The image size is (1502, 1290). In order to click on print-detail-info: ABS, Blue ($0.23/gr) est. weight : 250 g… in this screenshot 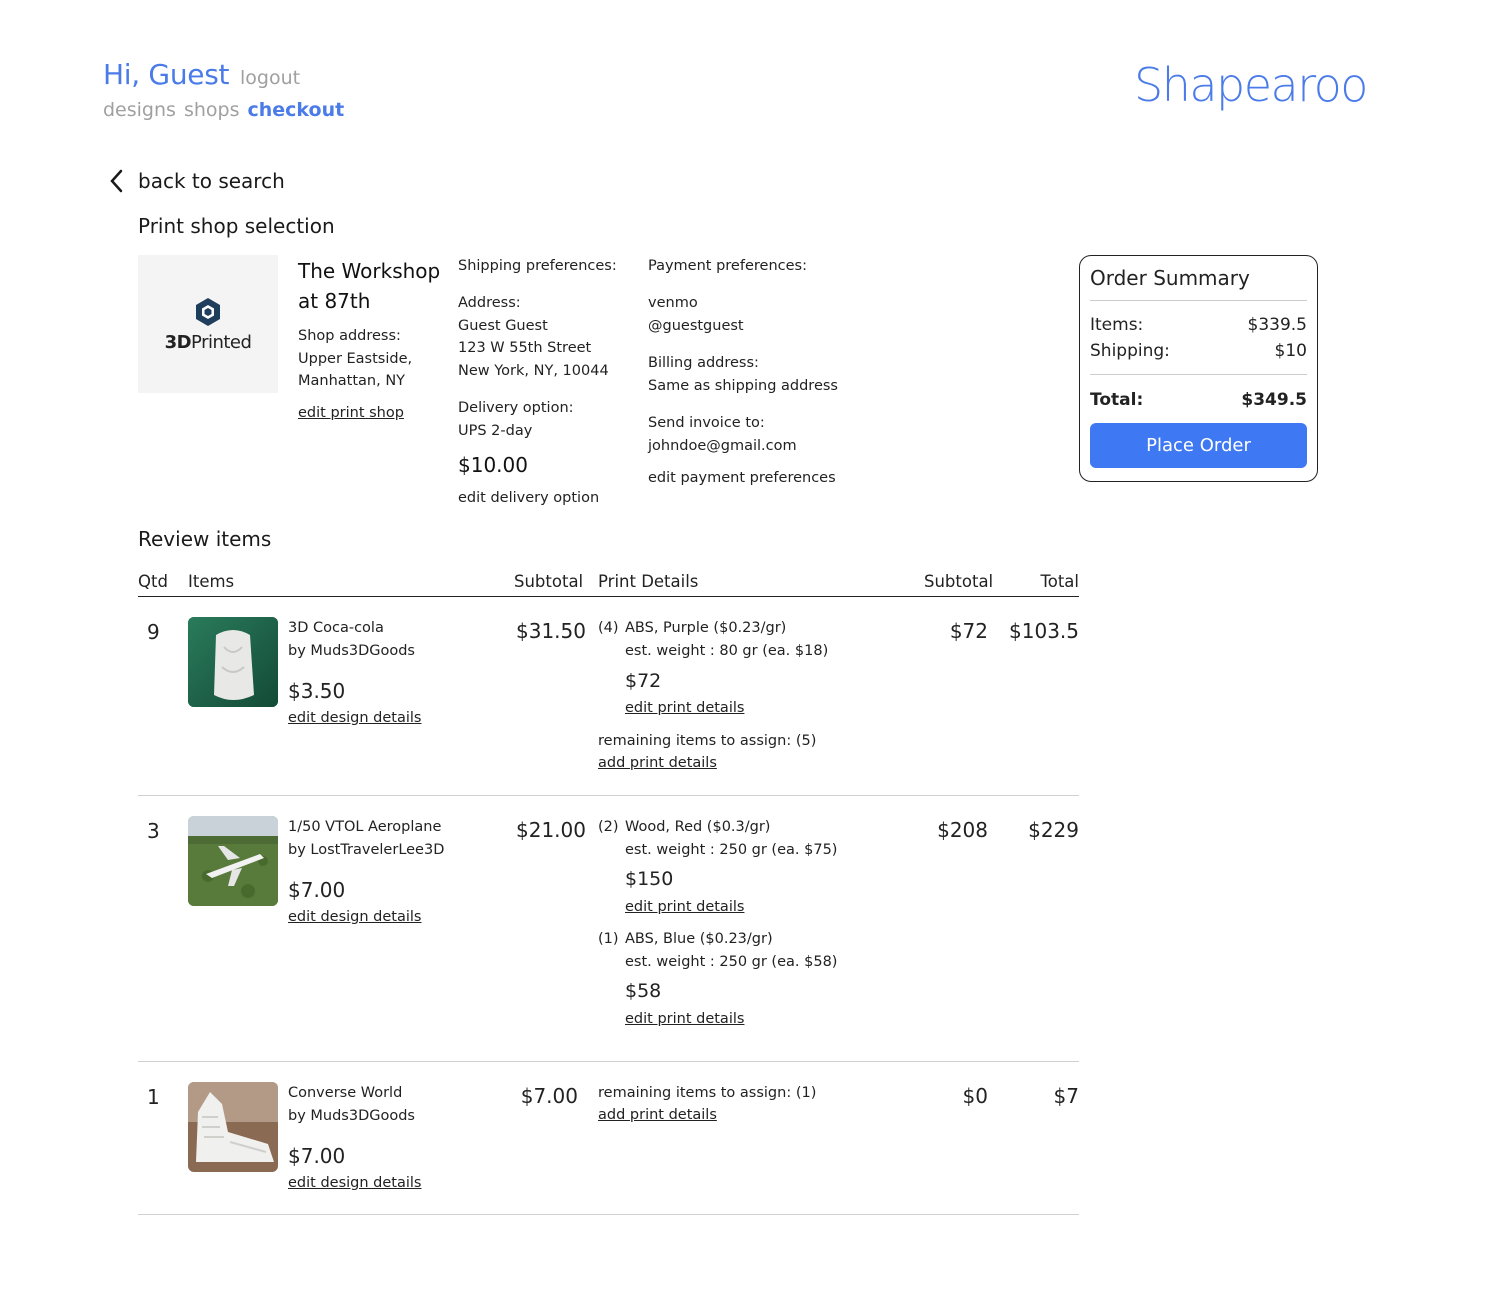, I will do `click(731, 950)`.